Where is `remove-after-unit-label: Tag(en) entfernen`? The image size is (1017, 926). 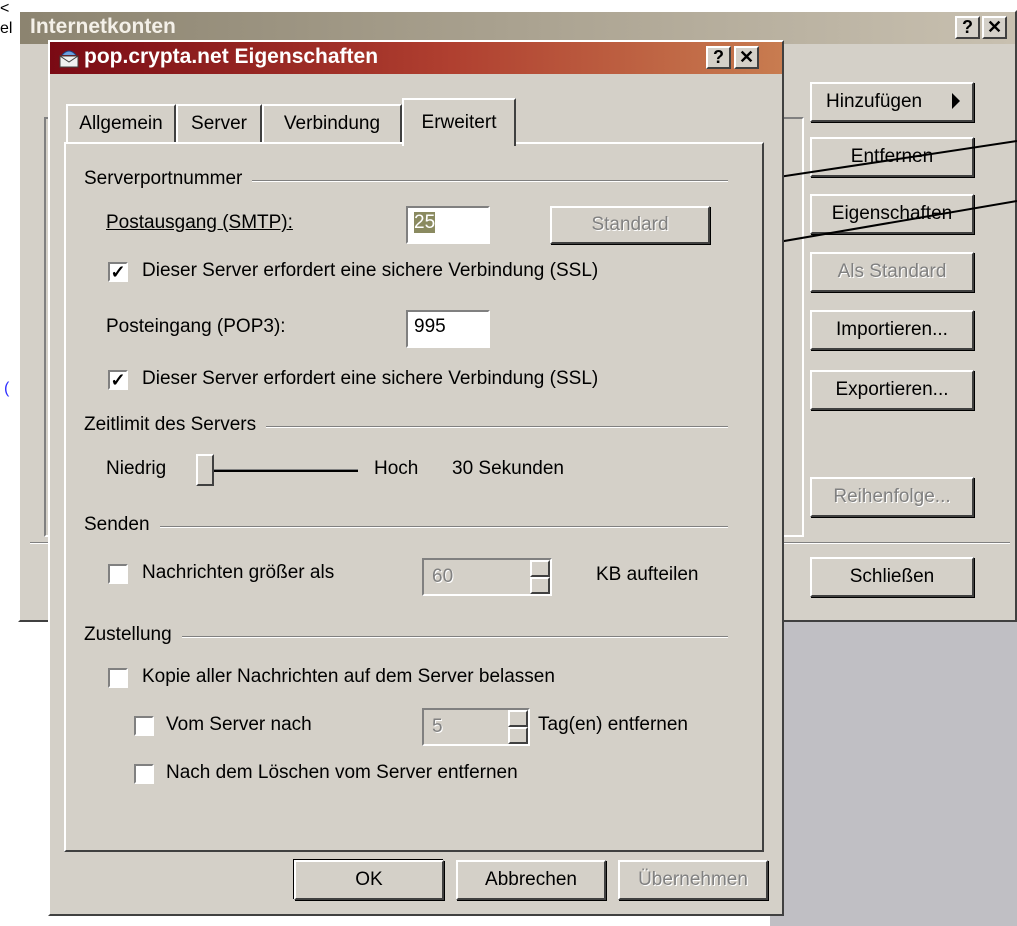 remove-after-unit-label: Tag(en) entfernen is located at coordinates (613, 724).